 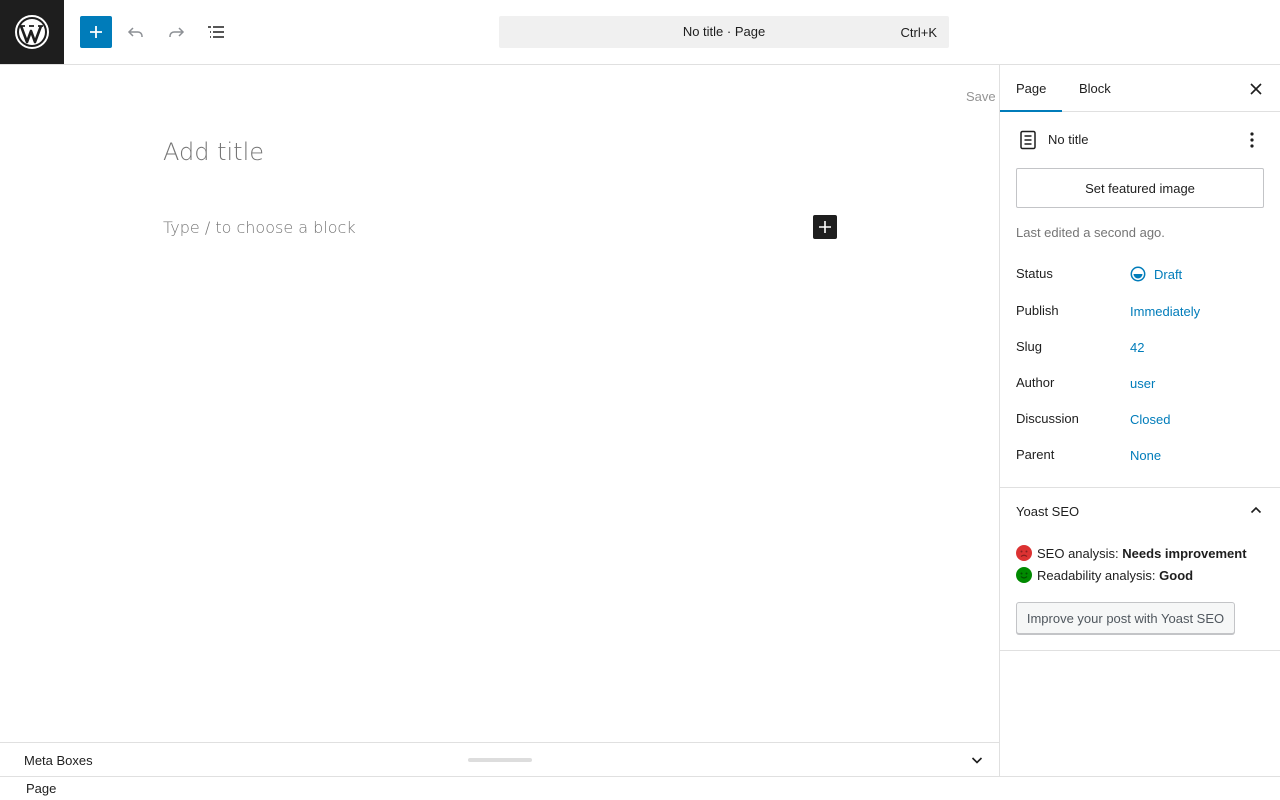 I want to click on meta-label: Discussion, so click(x=1047, y=418).